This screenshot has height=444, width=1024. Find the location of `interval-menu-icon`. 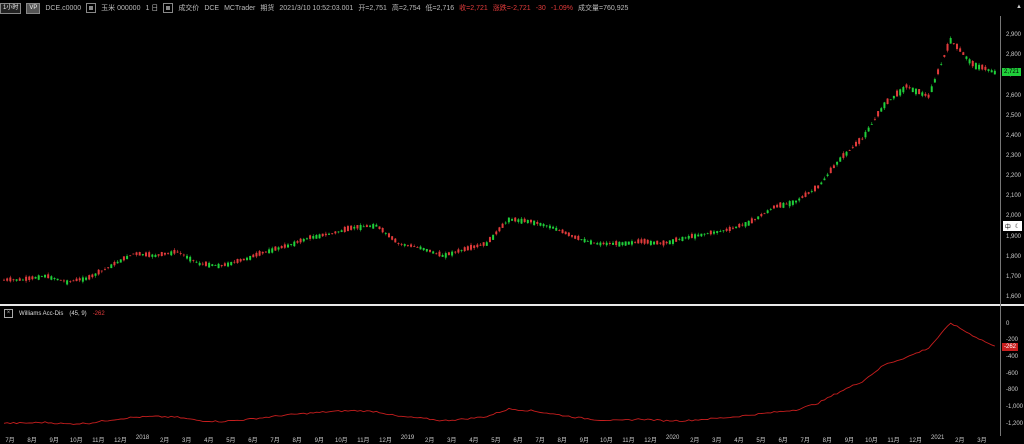

interval-menu-icon is located at coordinates (168, 8).